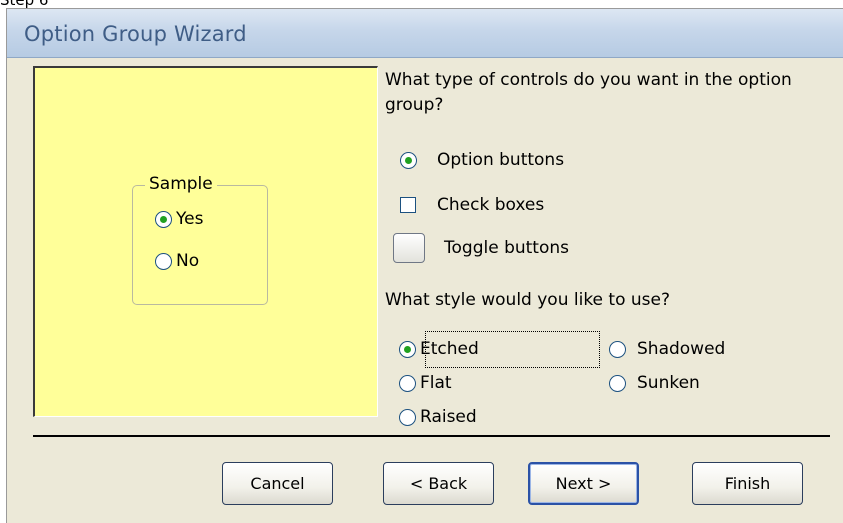 This screenshot has width=843, height=523. Describe the element at coordinates (200, 239) in the screenshot. I see `sample-option-group: Sample Yes No` at that location.